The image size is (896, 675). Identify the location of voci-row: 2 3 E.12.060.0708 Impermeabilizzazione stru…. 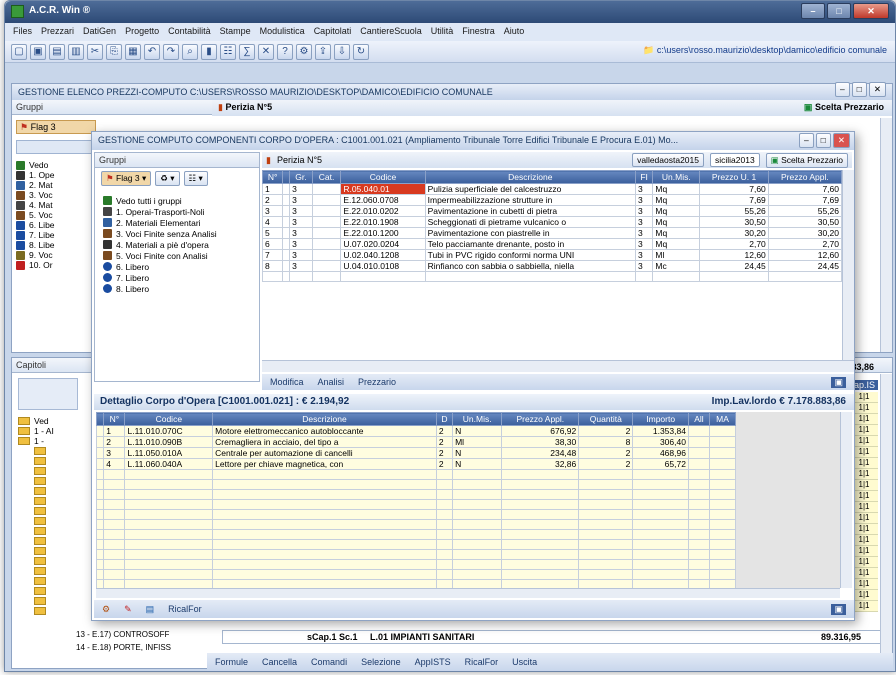
(552, 200).